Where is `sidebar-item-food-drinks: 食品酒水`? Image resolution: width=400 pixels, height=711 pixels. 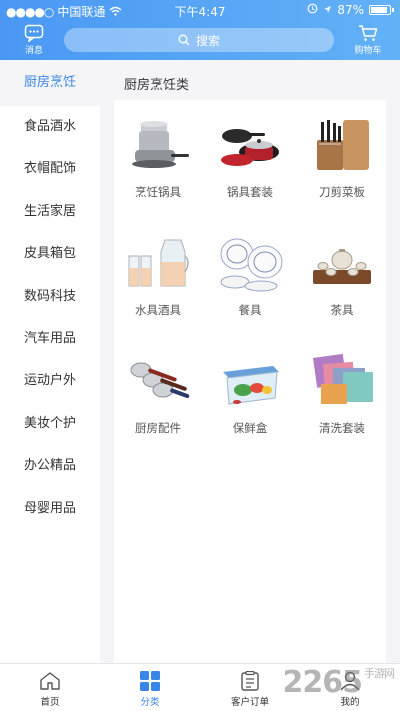 sidebar-item-food-drinks: 食品酒水 is located at coordinates (50, 127).